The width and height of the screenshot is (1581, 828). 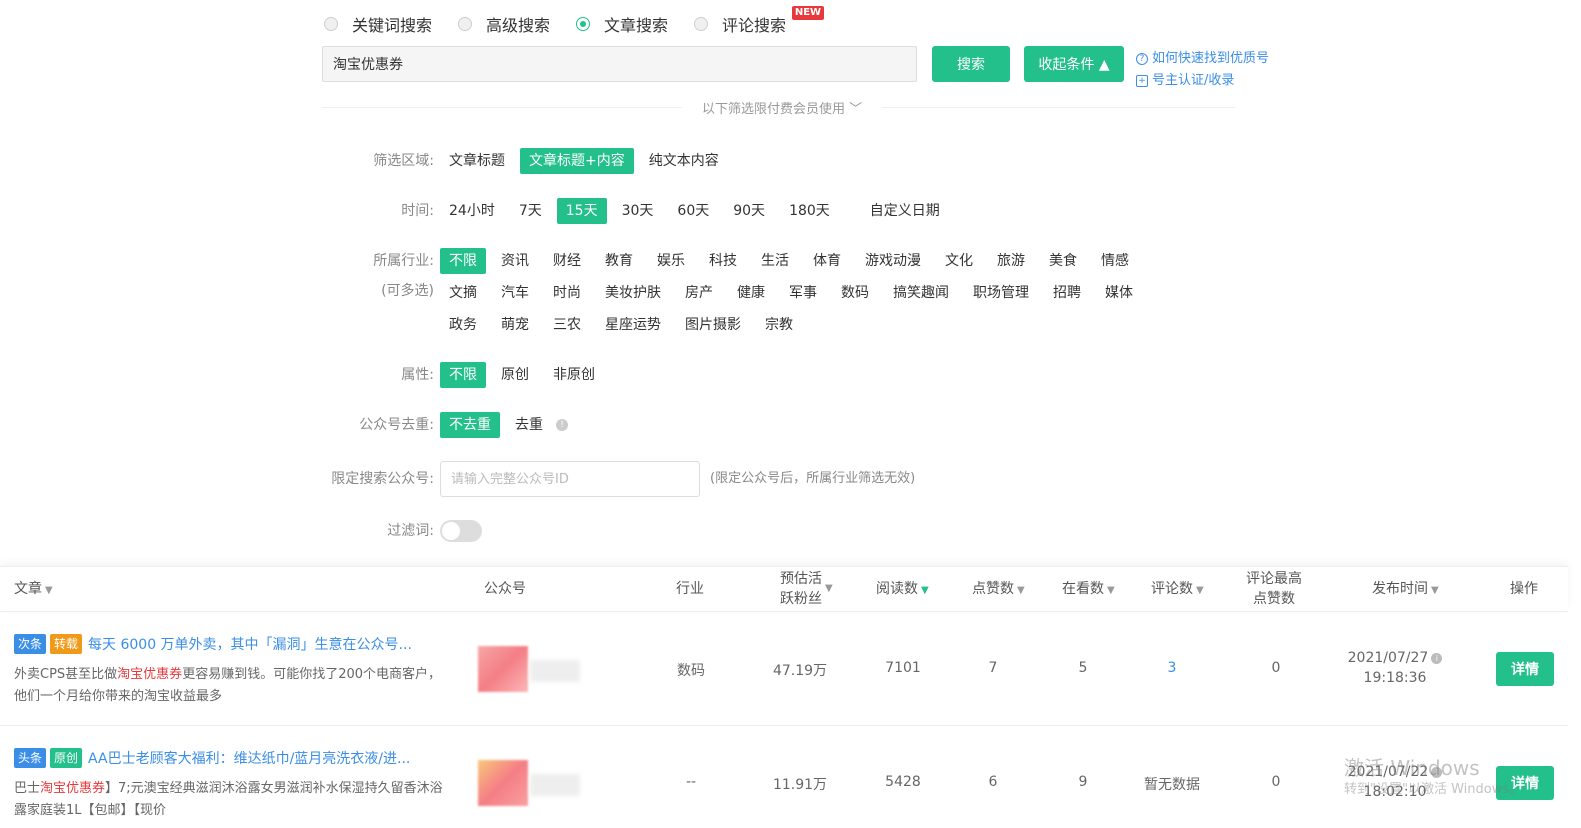 What do you see at coordinates (1405, 590) in the screenshot?
I see `th-publish-time: 发布时间 ▼` at bounding box center [1405, 590].